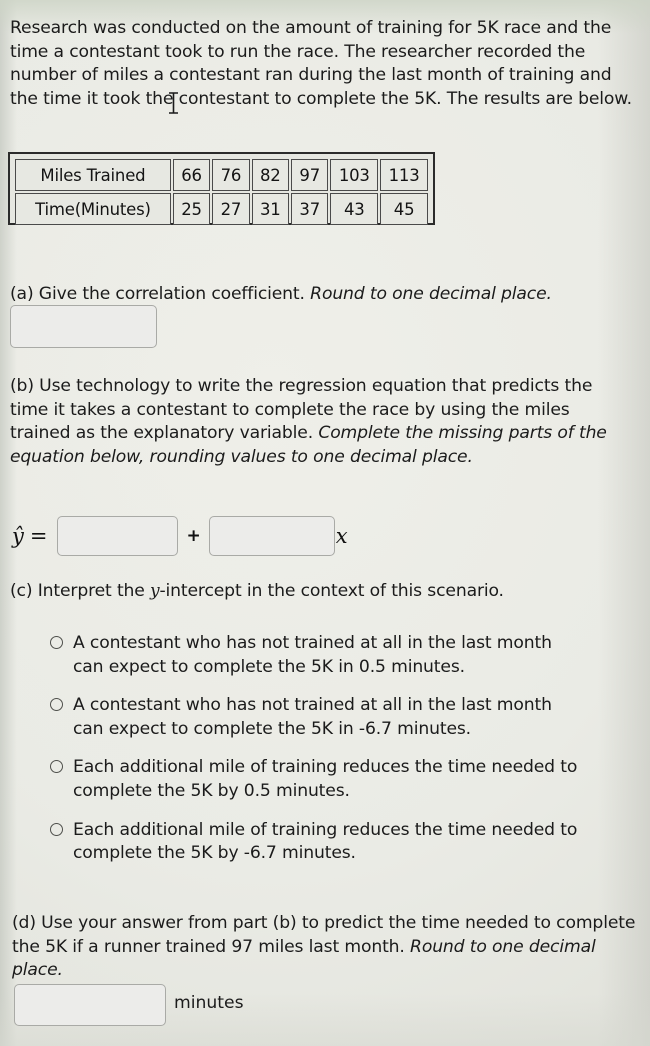 The image size is (650, 1046). I want to click on option-3-line2: complete the 5K by -6.7 minutes., so click(214, 853).